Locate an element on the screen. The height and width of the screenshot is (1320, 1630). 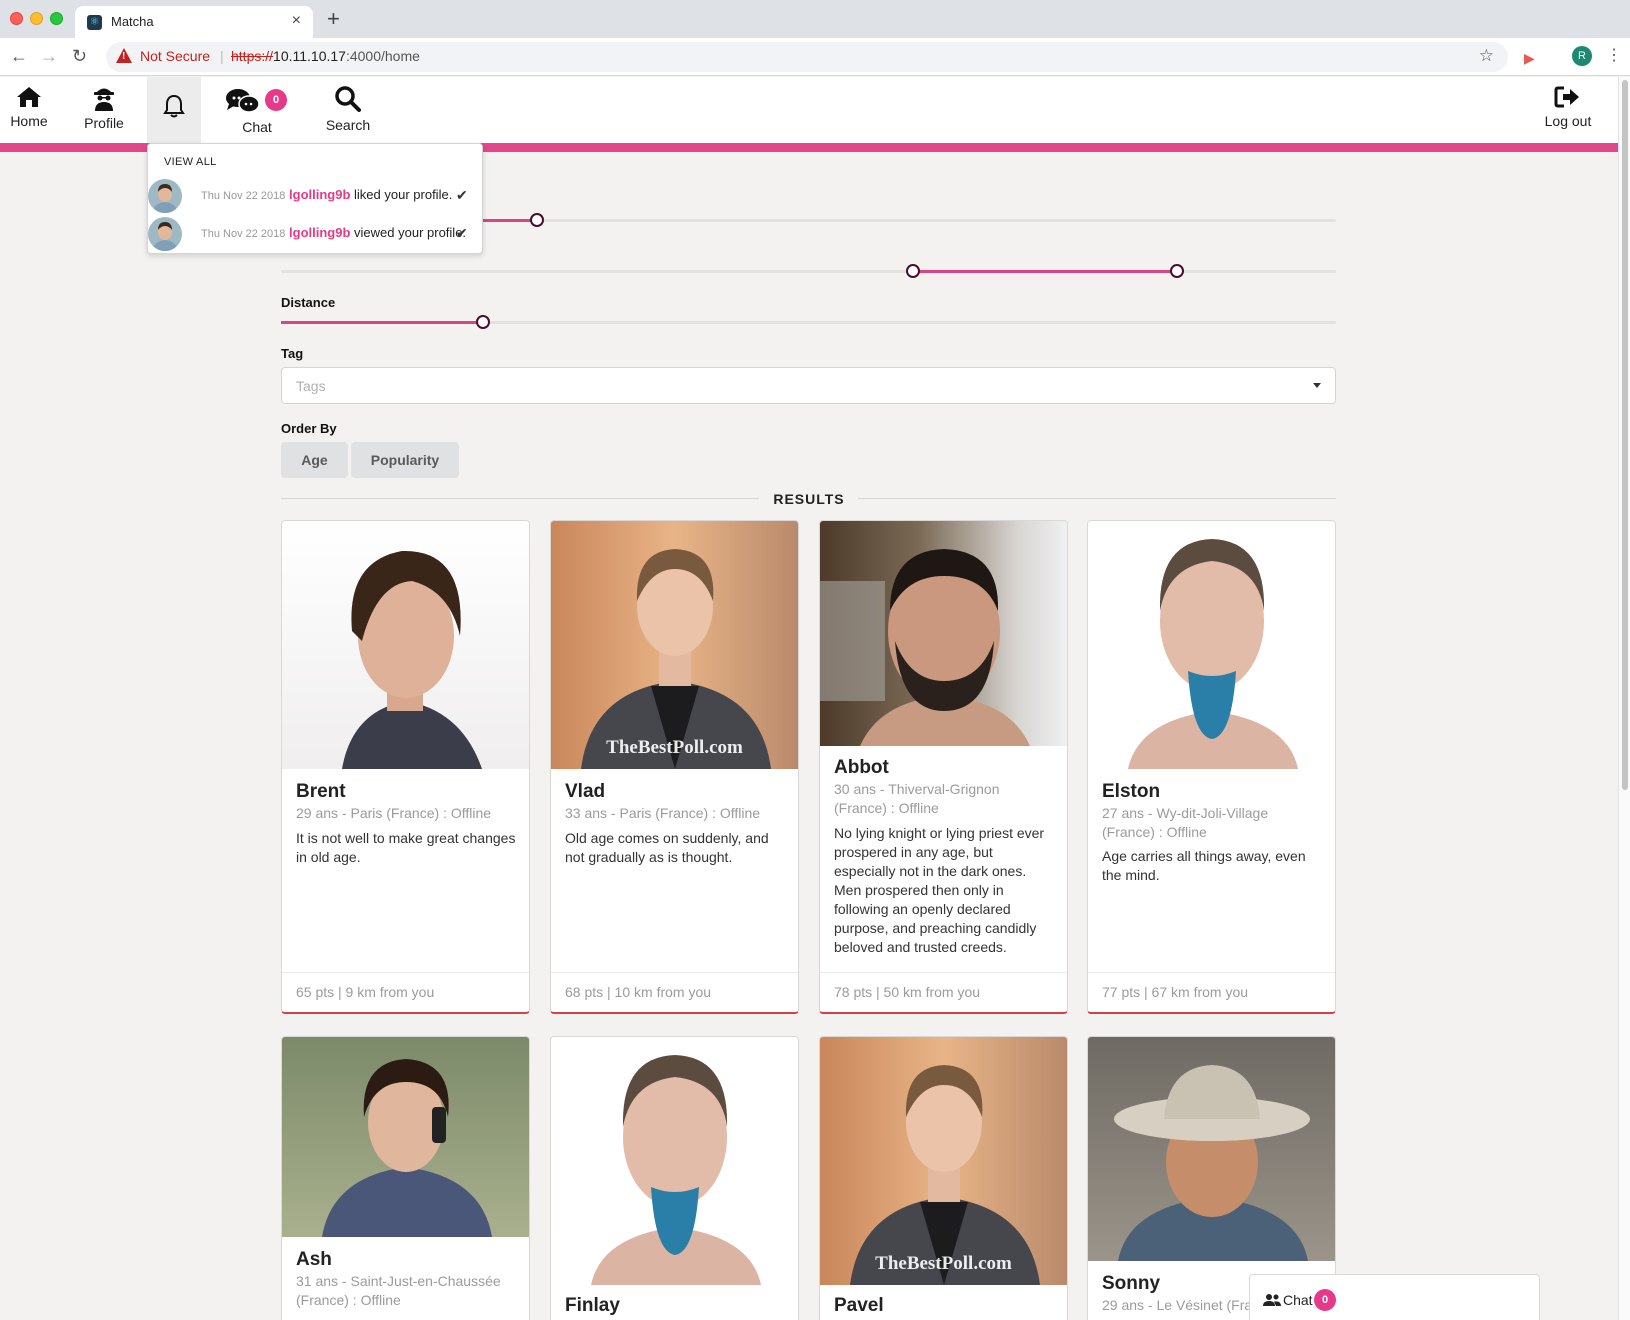
profile-card-pavel: TheBestPoll.com Pavel is located at coordinates (943, 1178).